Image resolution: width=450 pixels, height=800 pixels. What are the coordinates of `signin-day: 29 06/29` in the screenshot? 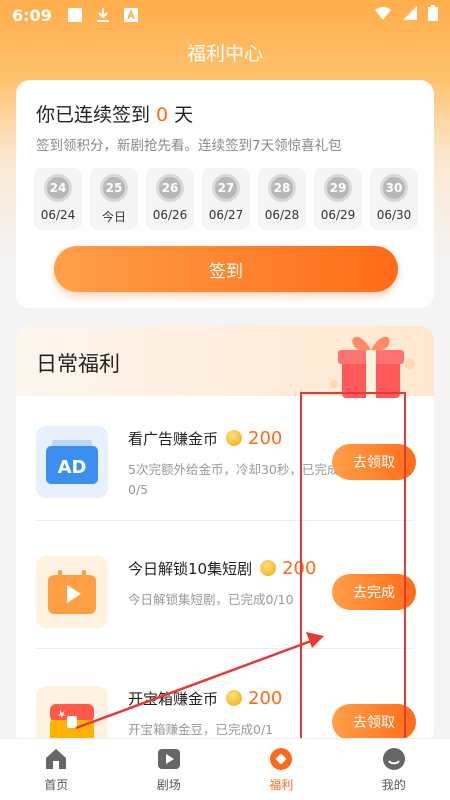 It's located at (338, 199).